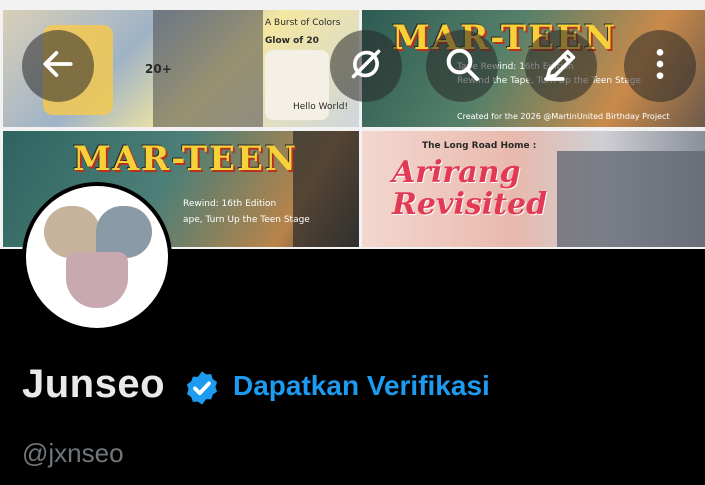 This screenshot has width=705, height=485. Describe the element at coordinates (185, 159) in the screenshot. I see `banner-tile-3-title: MAR-TEEN` at that location.